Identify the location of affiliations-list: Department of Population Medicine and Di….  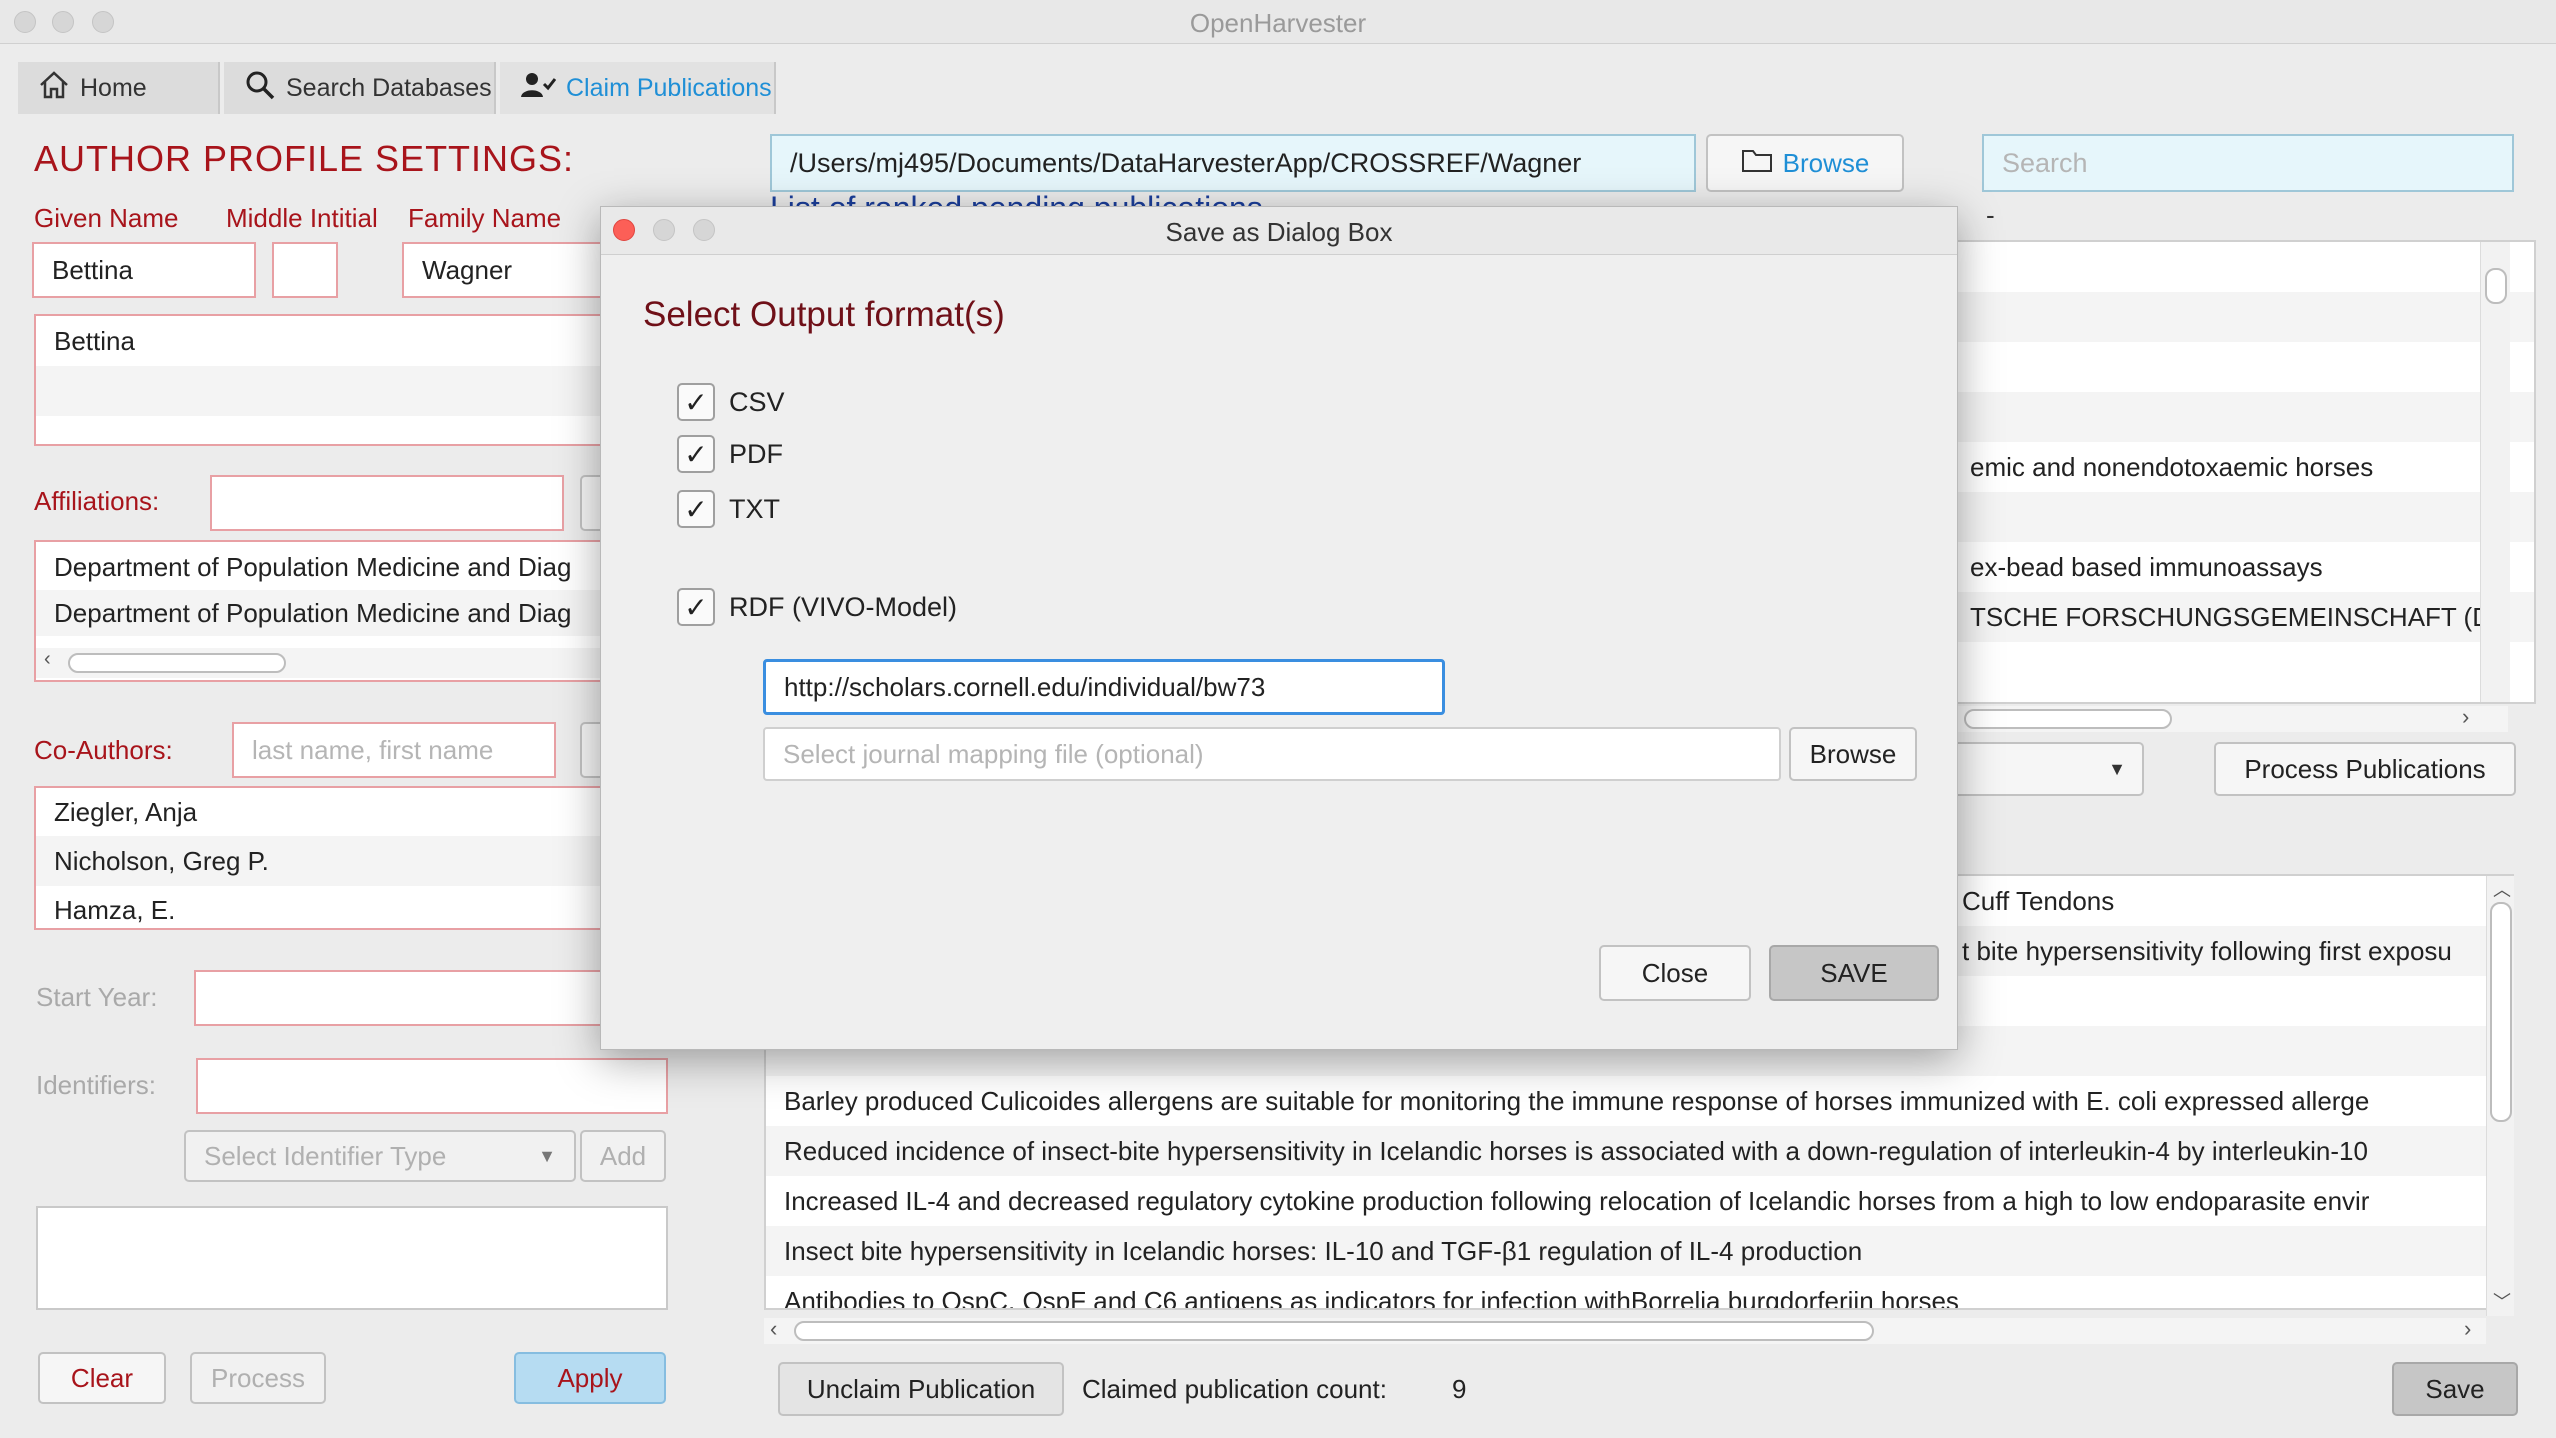
(329, 611).